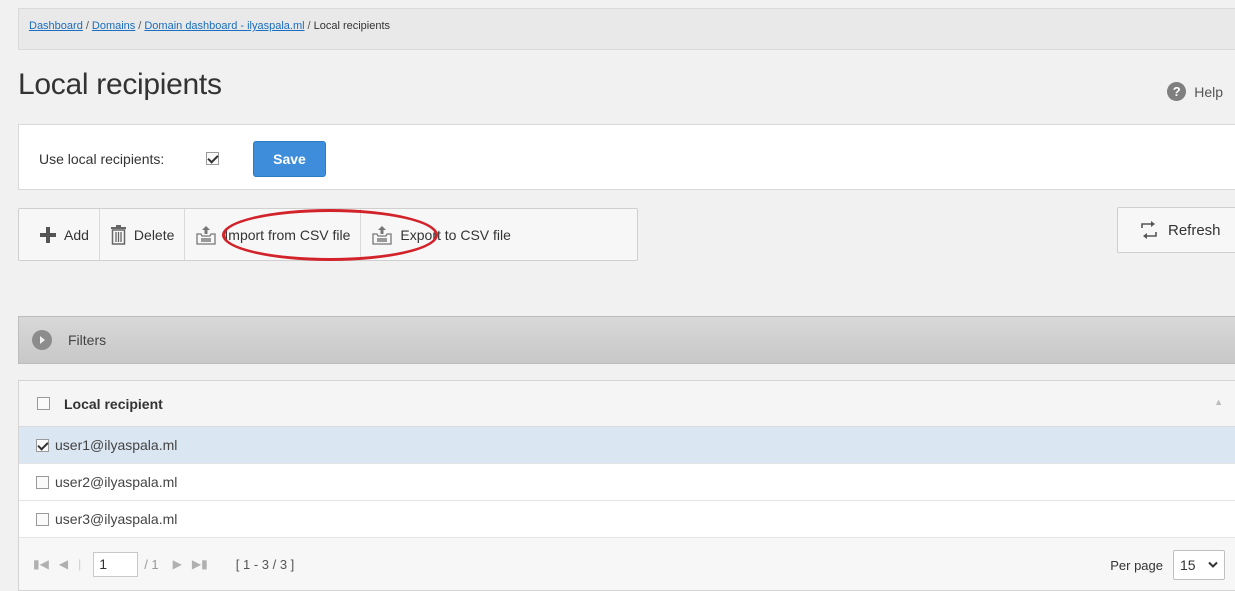 The width and height of the screenshot is (1235, 591). What do you see at coordinates (382, 235) in the screenshot?
I see `csv-export-icon` at bounding box center [382, 235].